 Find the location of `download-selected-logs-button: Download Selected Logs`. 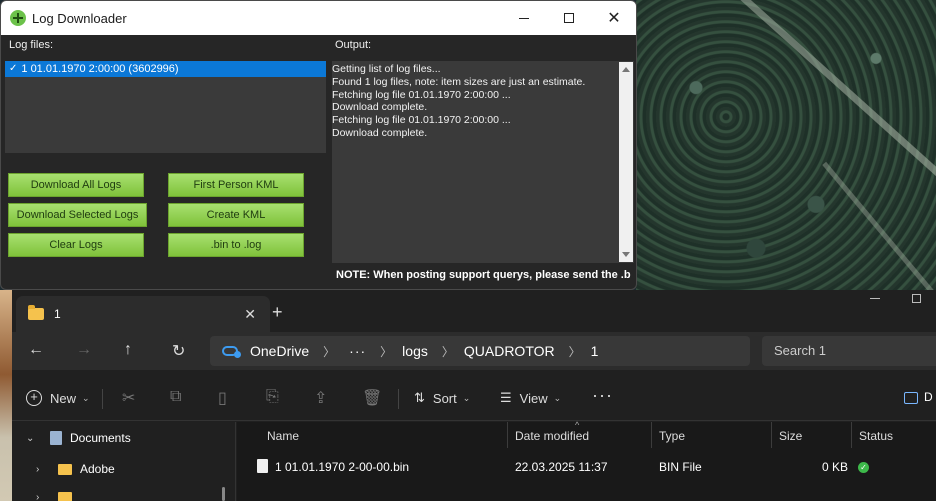

download-selected-logs-button: Download Selected Logs is located at coordinates (77, 215).